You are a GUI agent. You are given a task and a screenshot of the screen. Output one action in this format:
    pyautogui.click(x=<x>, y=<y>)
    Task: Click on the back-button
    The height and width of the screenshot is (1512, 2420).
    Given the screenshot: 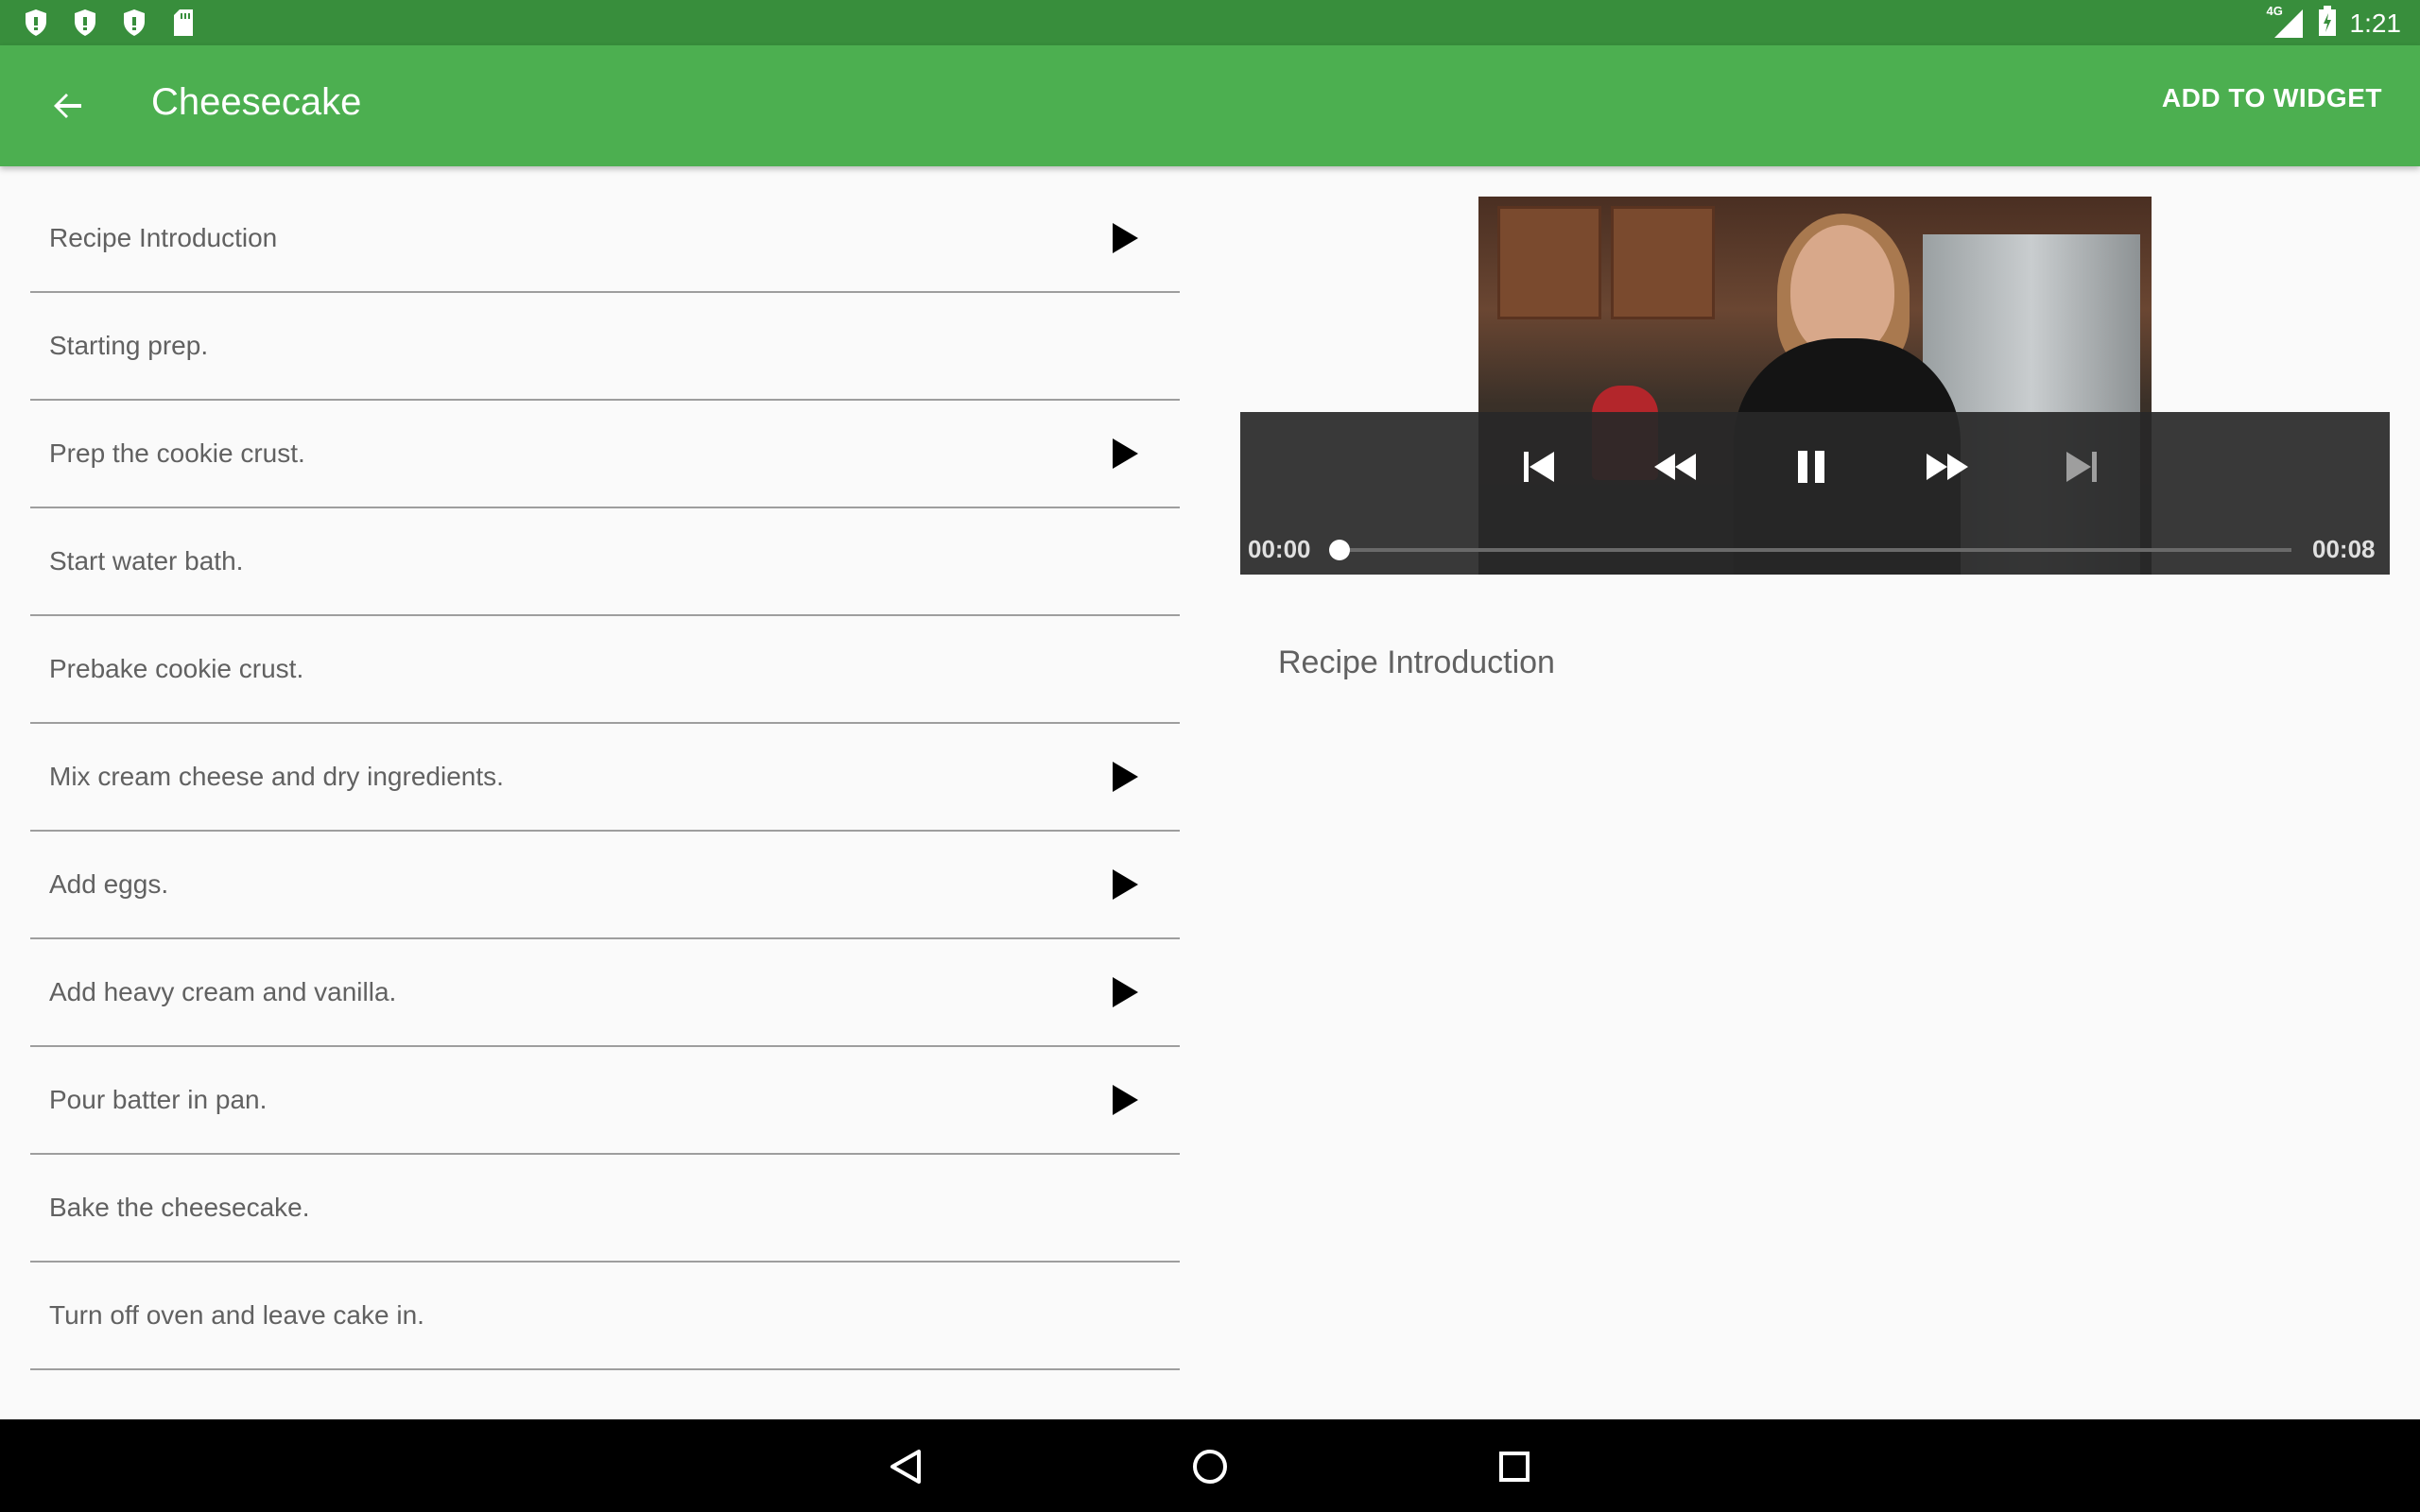 What is the action you would take?
    pyautogui.click(x=68, y=106)
    